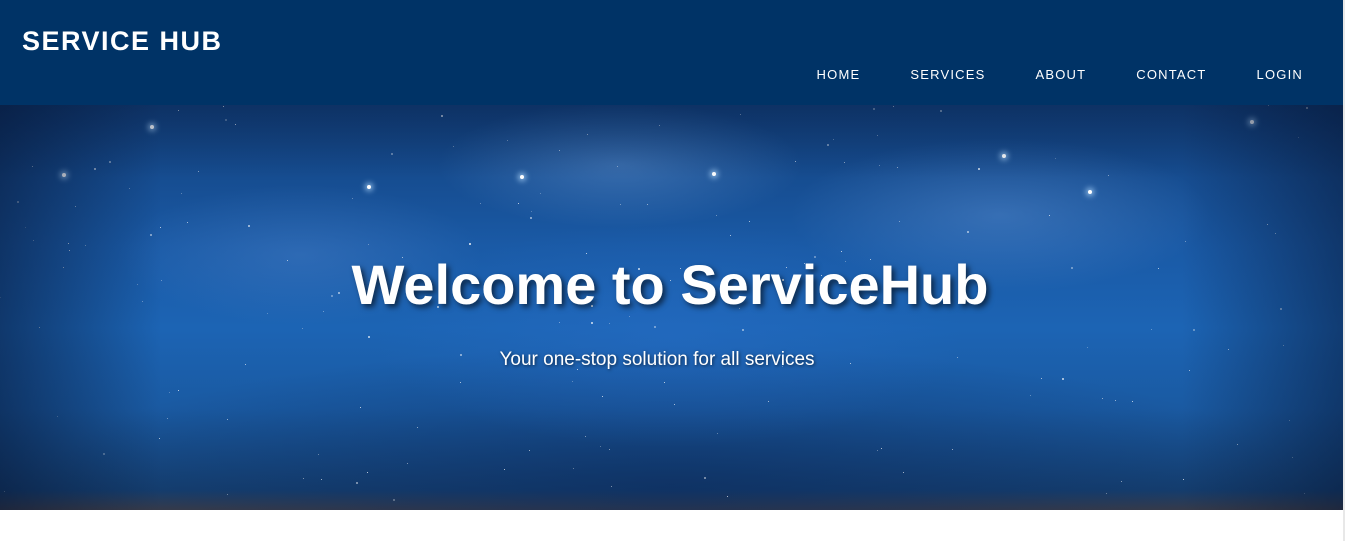 The image size is (1345, 541). I want to click on nav-login-link: LOGIN, so click(1280, 75).